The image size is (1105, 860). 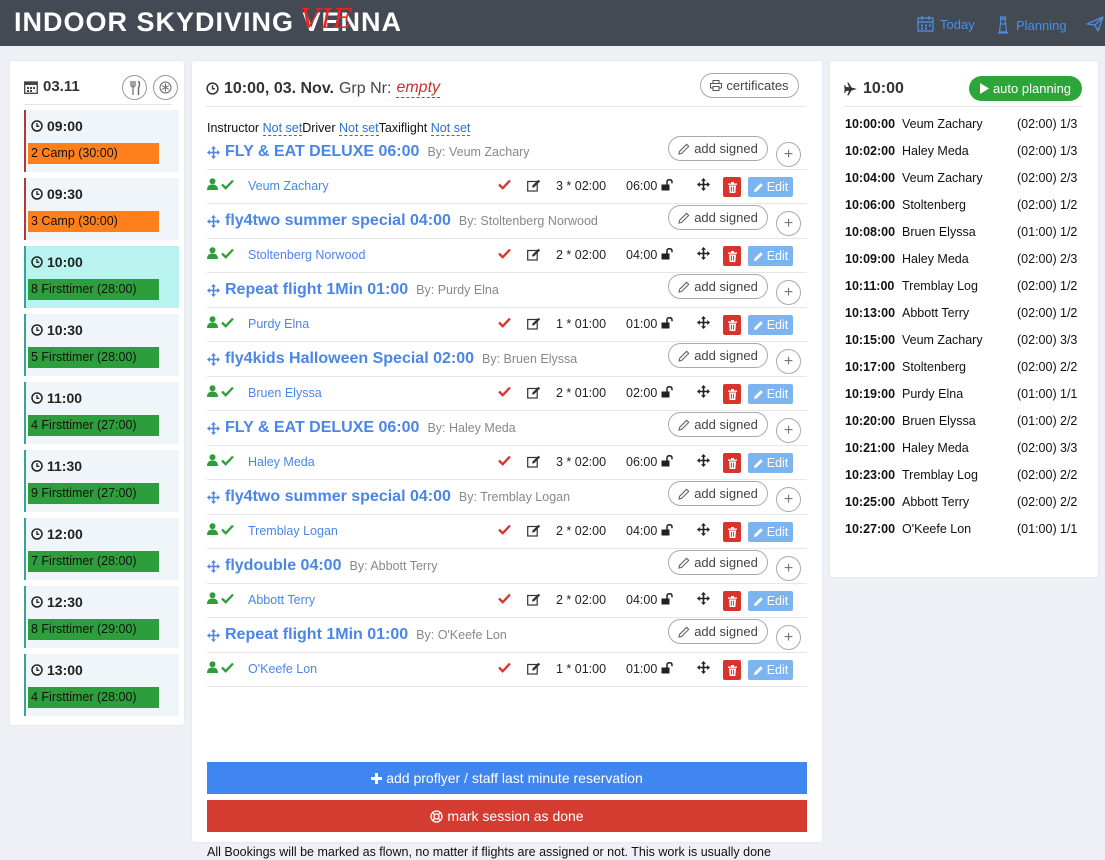 What do you see at coordinates (285, 393) in the screenshot?
I see `flyer-name: Bruen Elyssa` at bounding box center [285, 393].